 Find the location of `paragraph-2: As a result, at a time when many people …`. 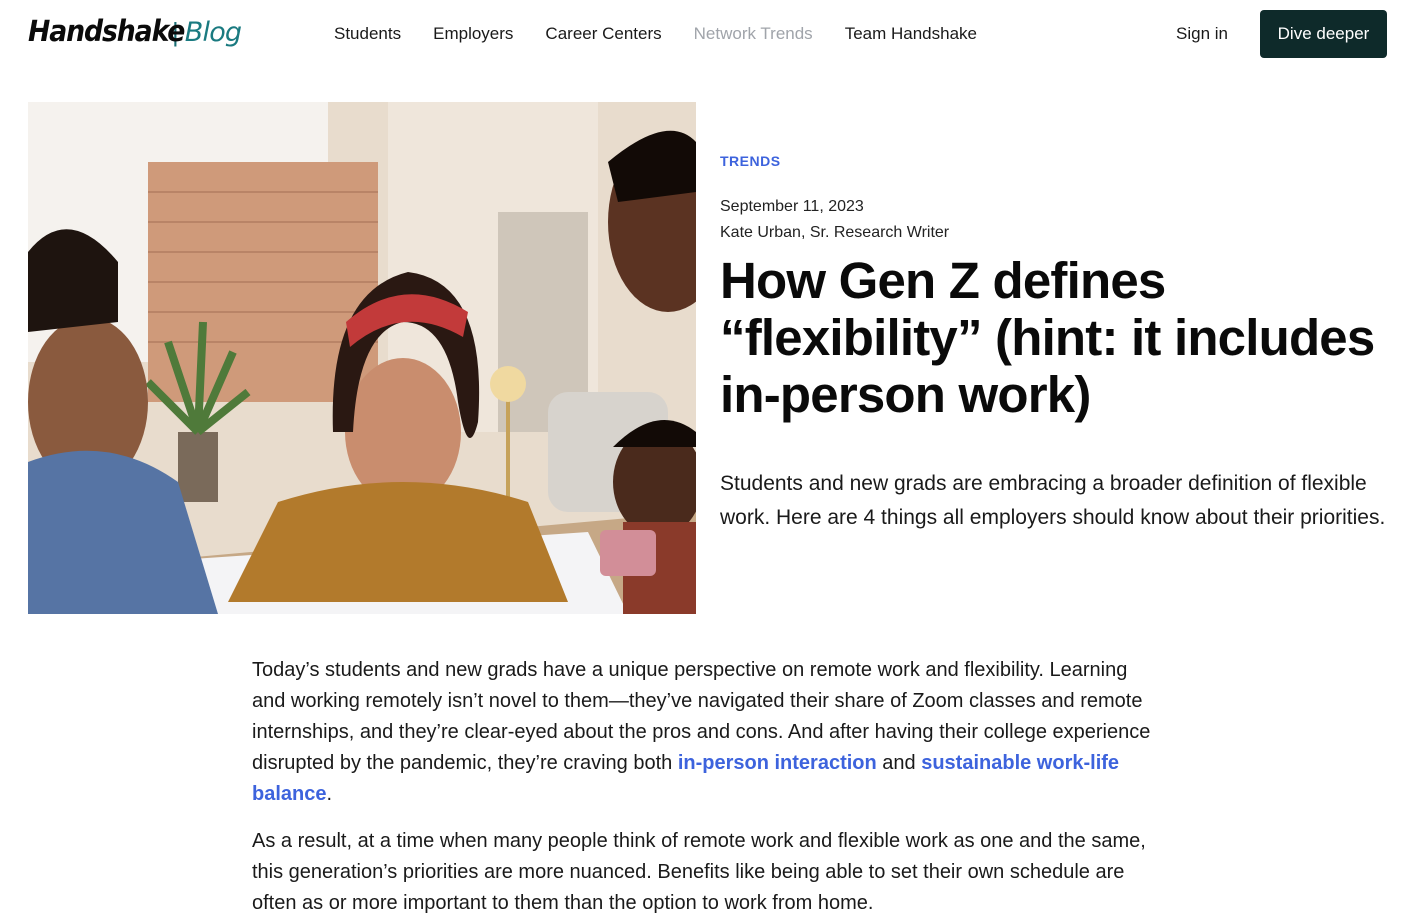

paragraph-2: As a result, at a time when many people … is located at coordinates (699, 872).